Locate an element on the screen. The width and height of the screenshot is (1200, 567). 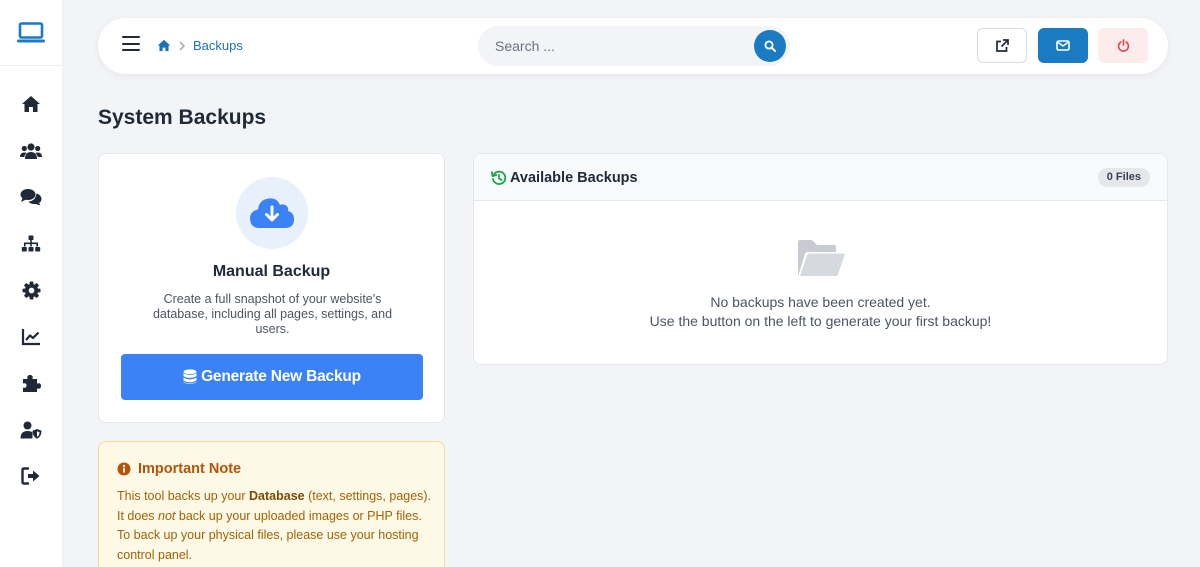
search-button is located at coordinates (770, 46).